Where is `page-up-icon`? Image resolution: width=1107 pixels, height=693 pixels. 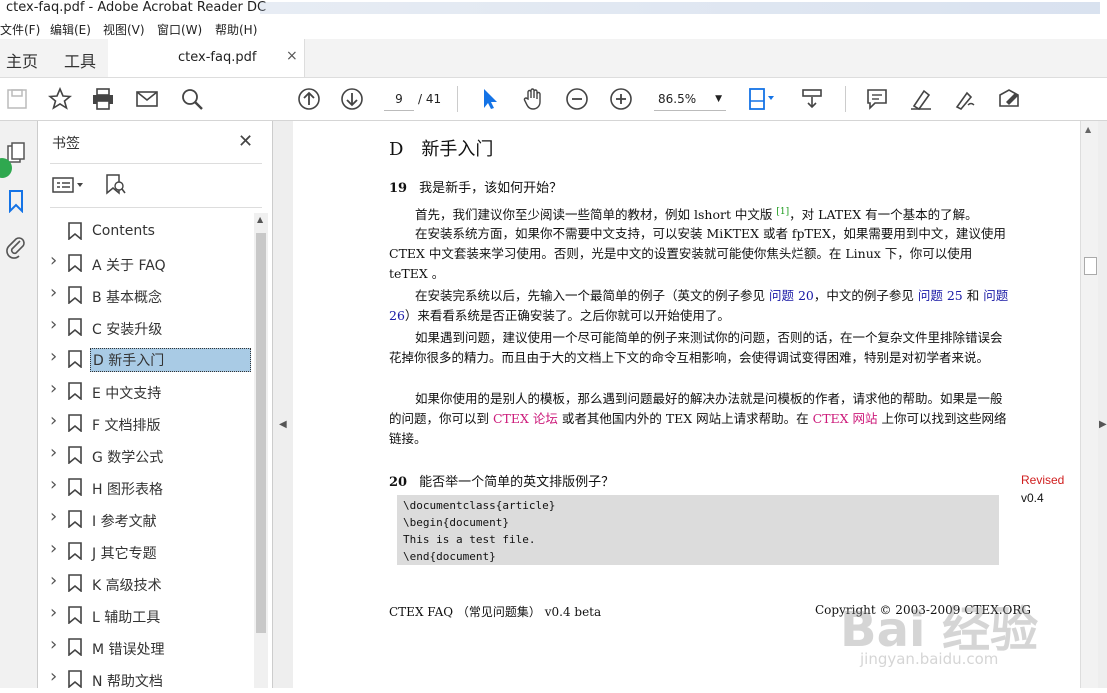
page-up-icon is located at coordinates (309, 99).